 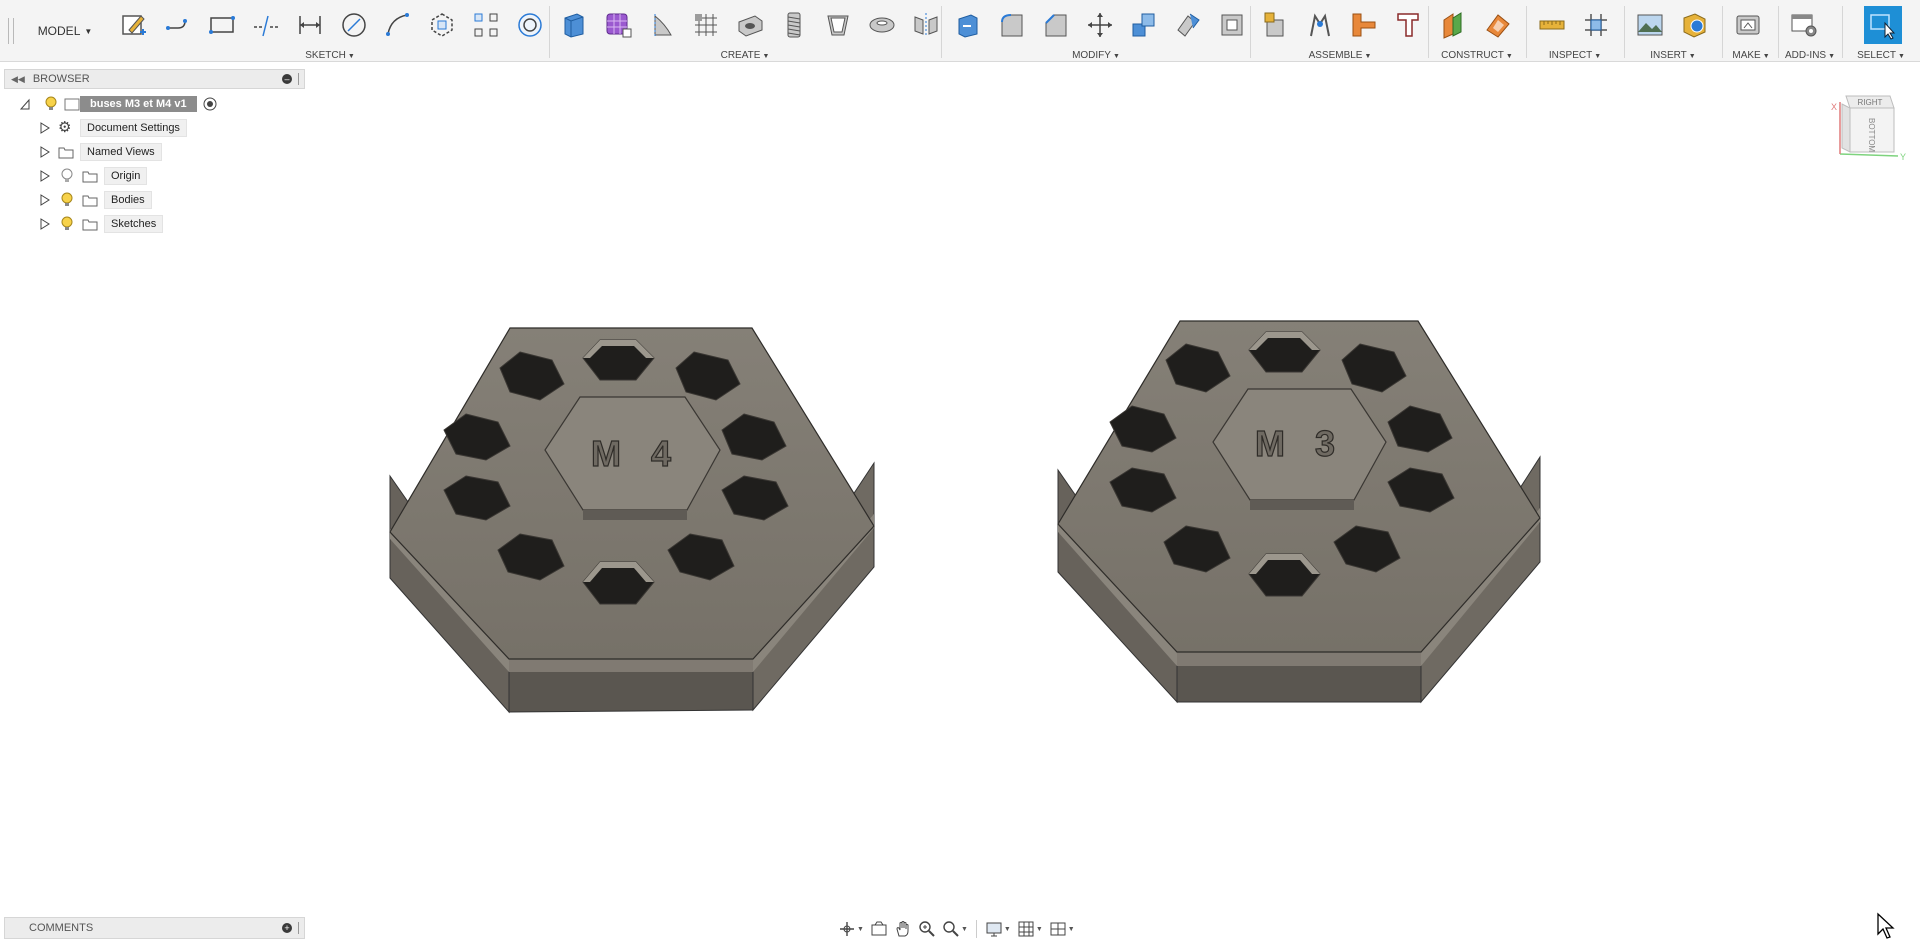 I want to click on insert-menu: INSERT ▼, so click(x=1673, y=55).